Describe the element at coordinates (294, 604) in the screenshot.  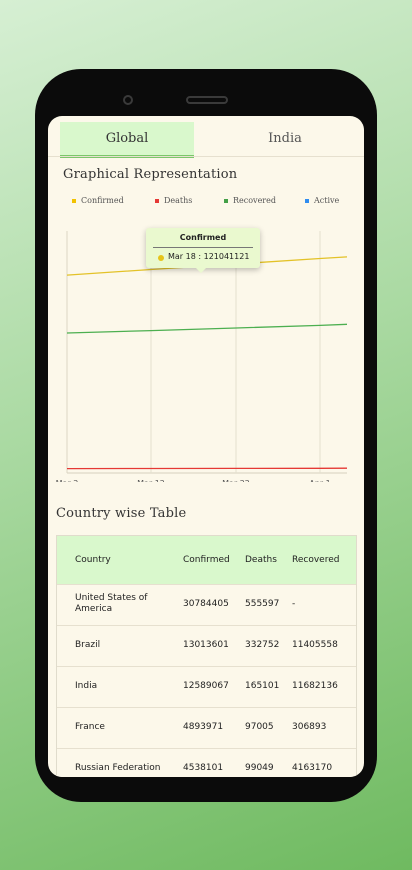
I see `row-recovered: -` at that location.